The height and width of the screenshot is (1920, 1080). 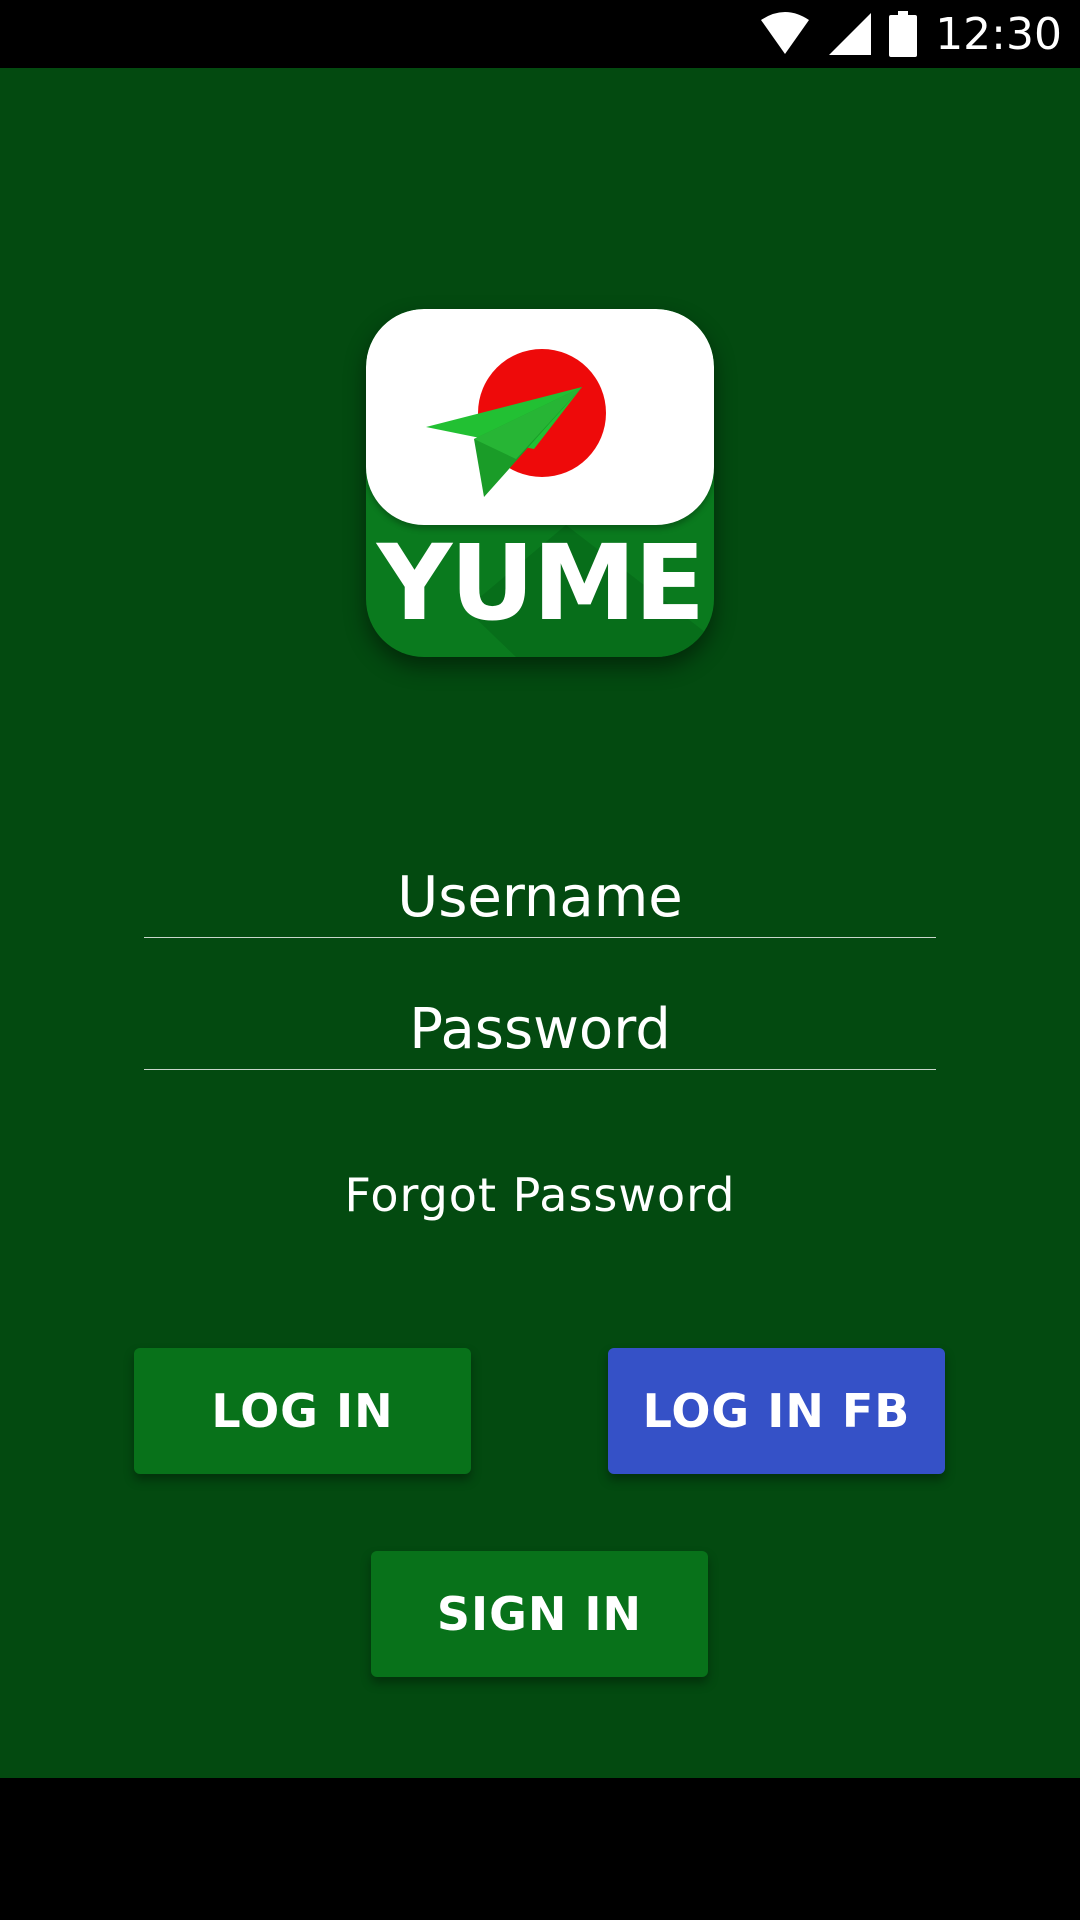 What do you see at coordinates (785, 34) in the screenshot?
I see `wifi-icon` at bounding box center [785, 34].